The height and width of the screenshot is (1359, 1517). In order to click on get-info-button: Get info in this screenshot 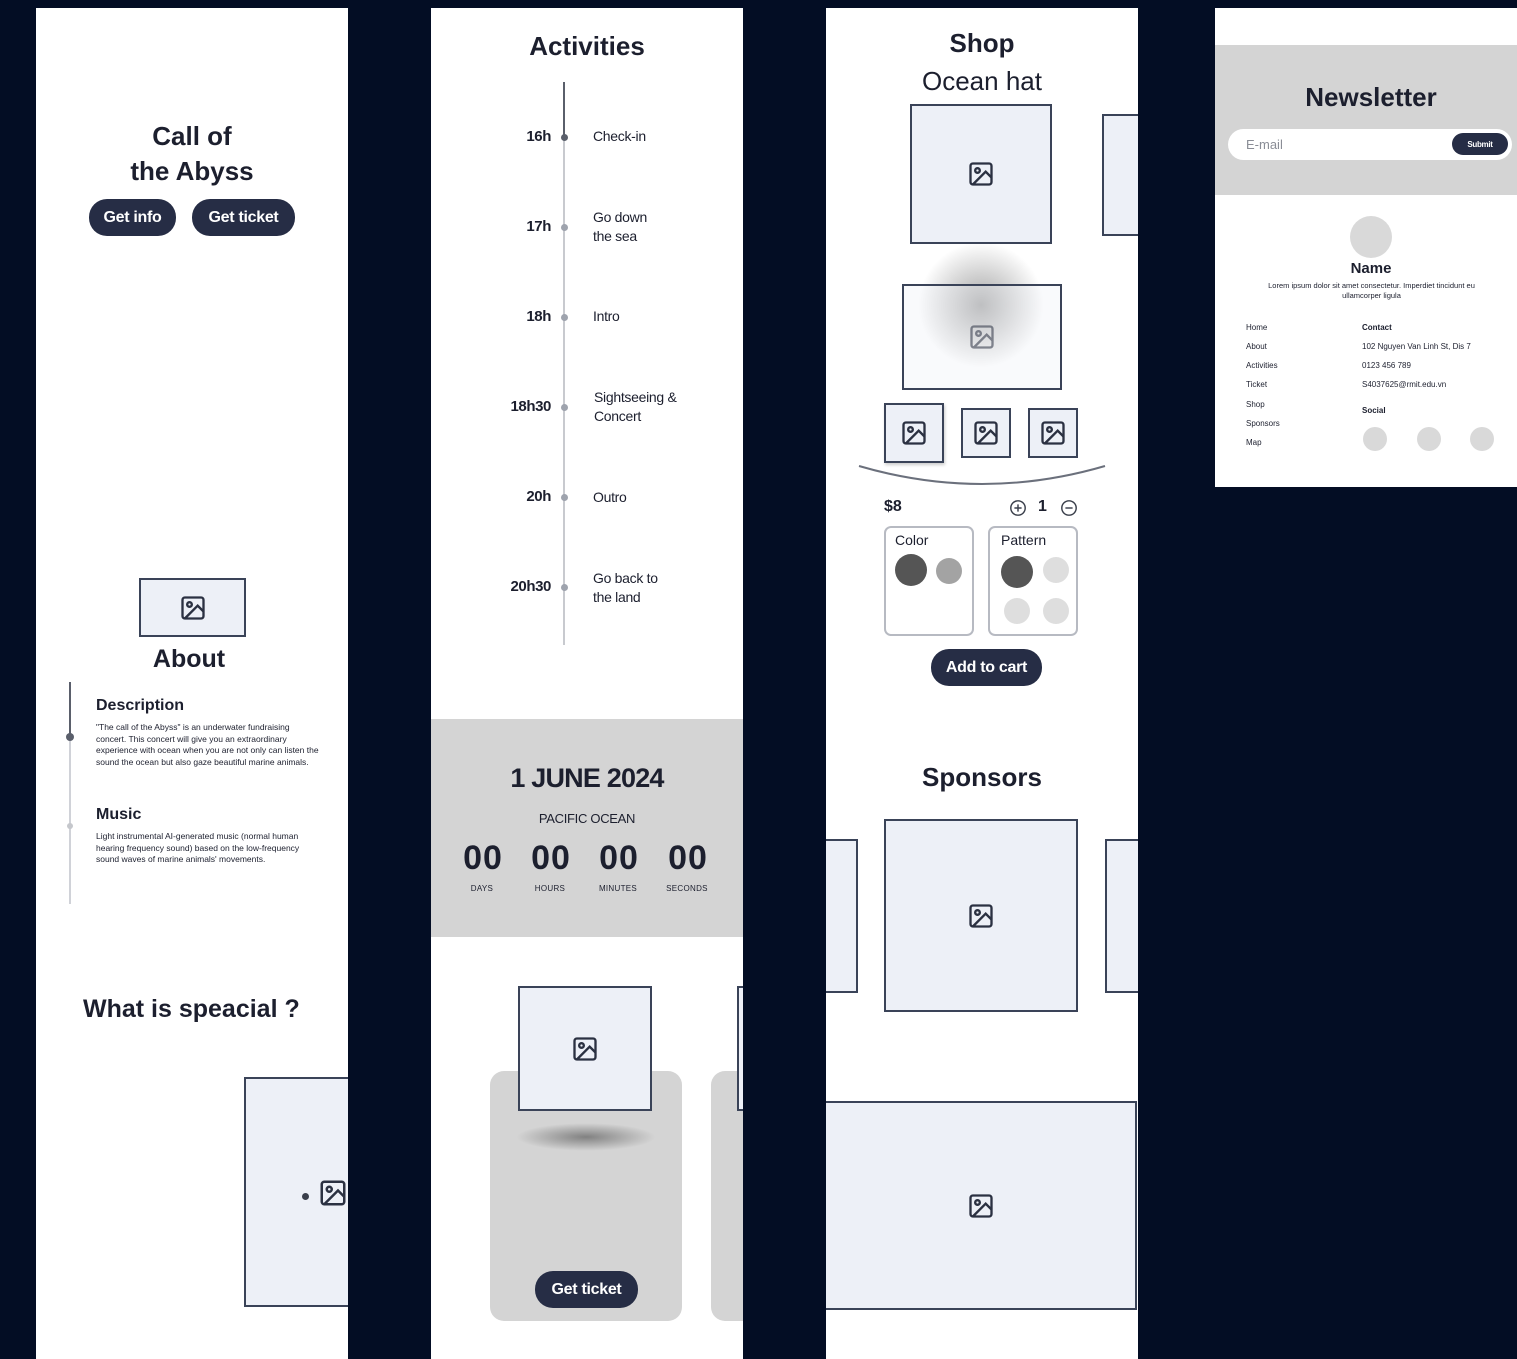, I will do `click(132, 217)`.